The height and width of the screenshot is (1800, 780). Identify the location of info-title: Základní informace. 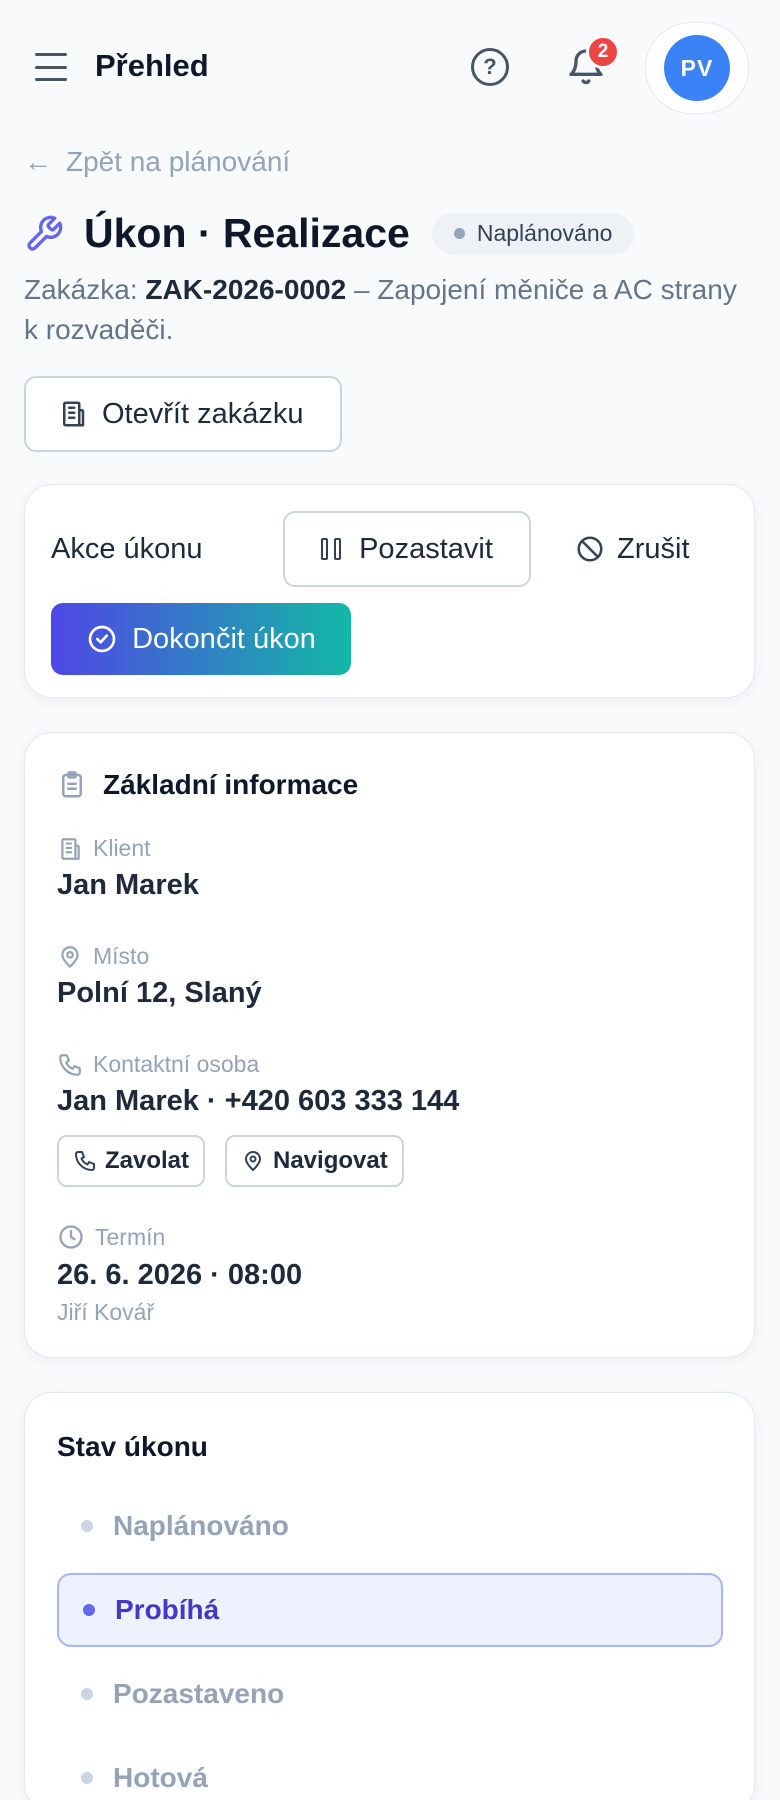
(207, 785).